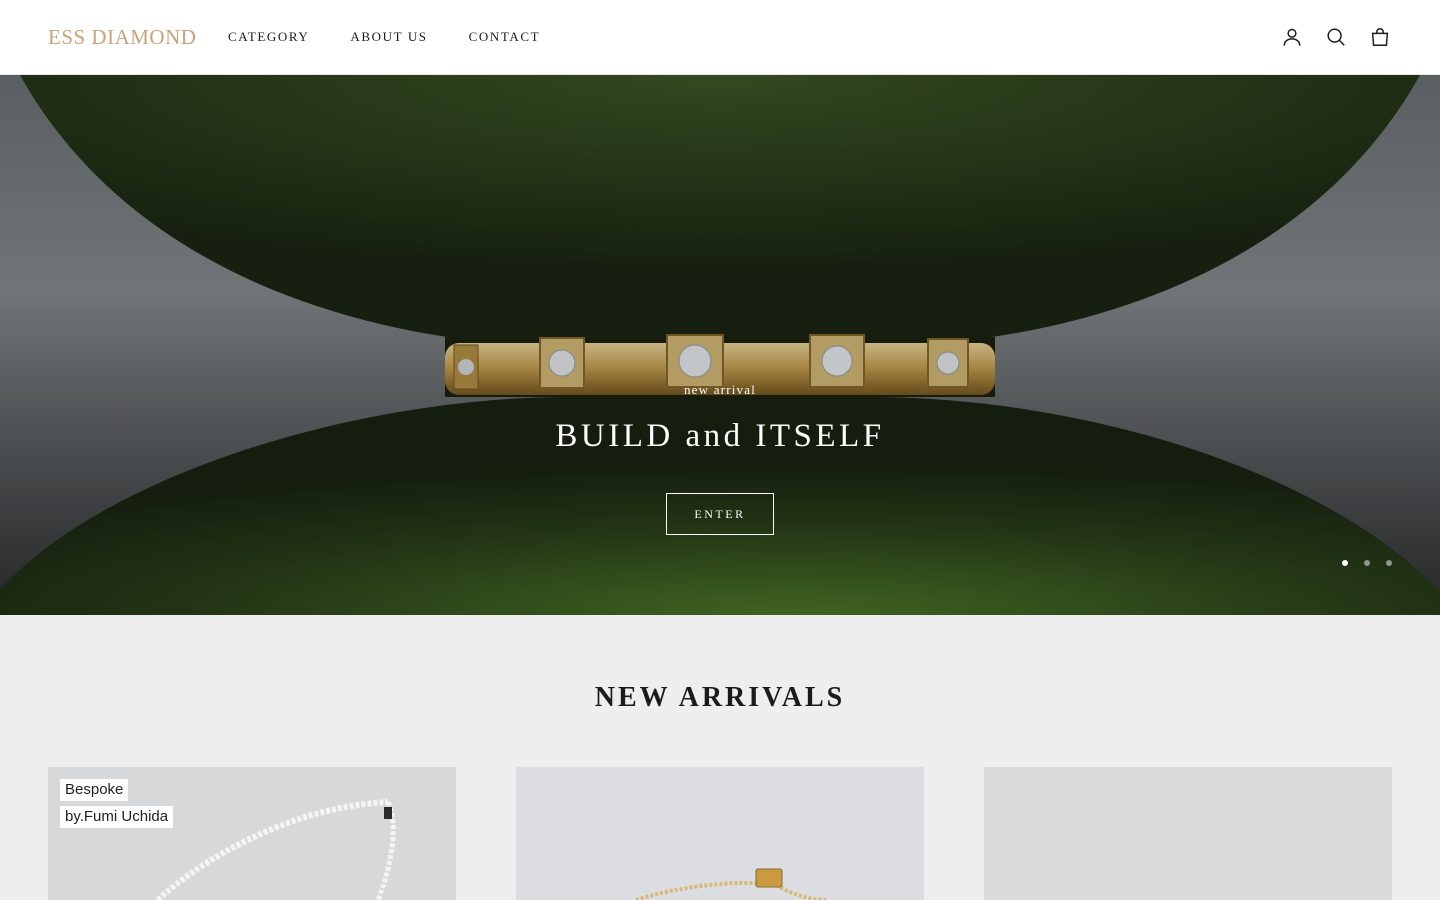 The image size is (1440, 900). What do you see at coordinates (731, 884) in the screenshot?
I see `product-image-bracelet` at bounding box center [731, 884].